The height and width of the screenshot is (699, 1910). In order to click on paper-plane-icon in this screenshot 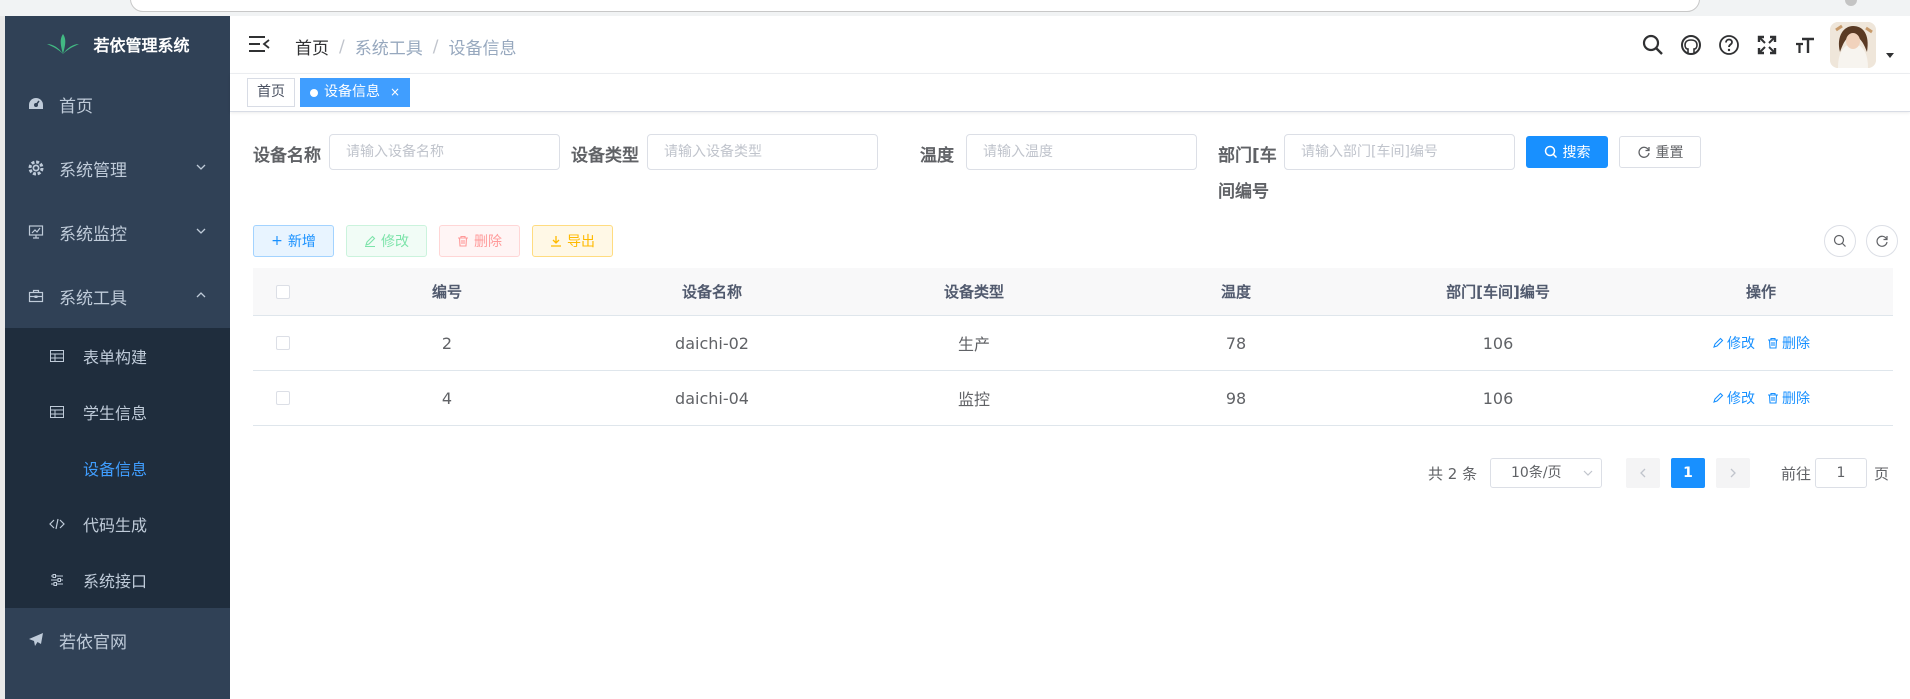, I will do `click(36, 640)`.